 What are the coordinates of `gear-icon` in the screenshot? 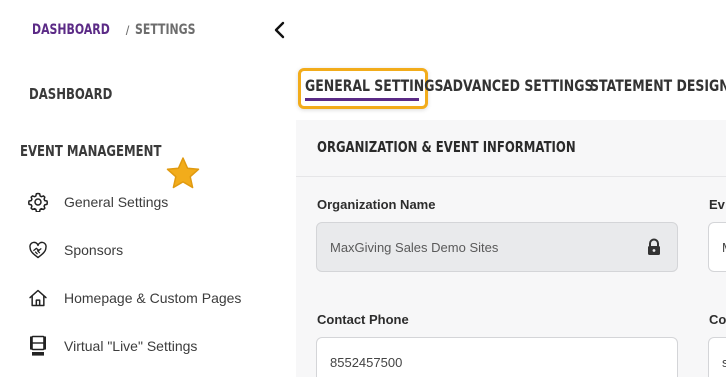 It's located at (38, 202).